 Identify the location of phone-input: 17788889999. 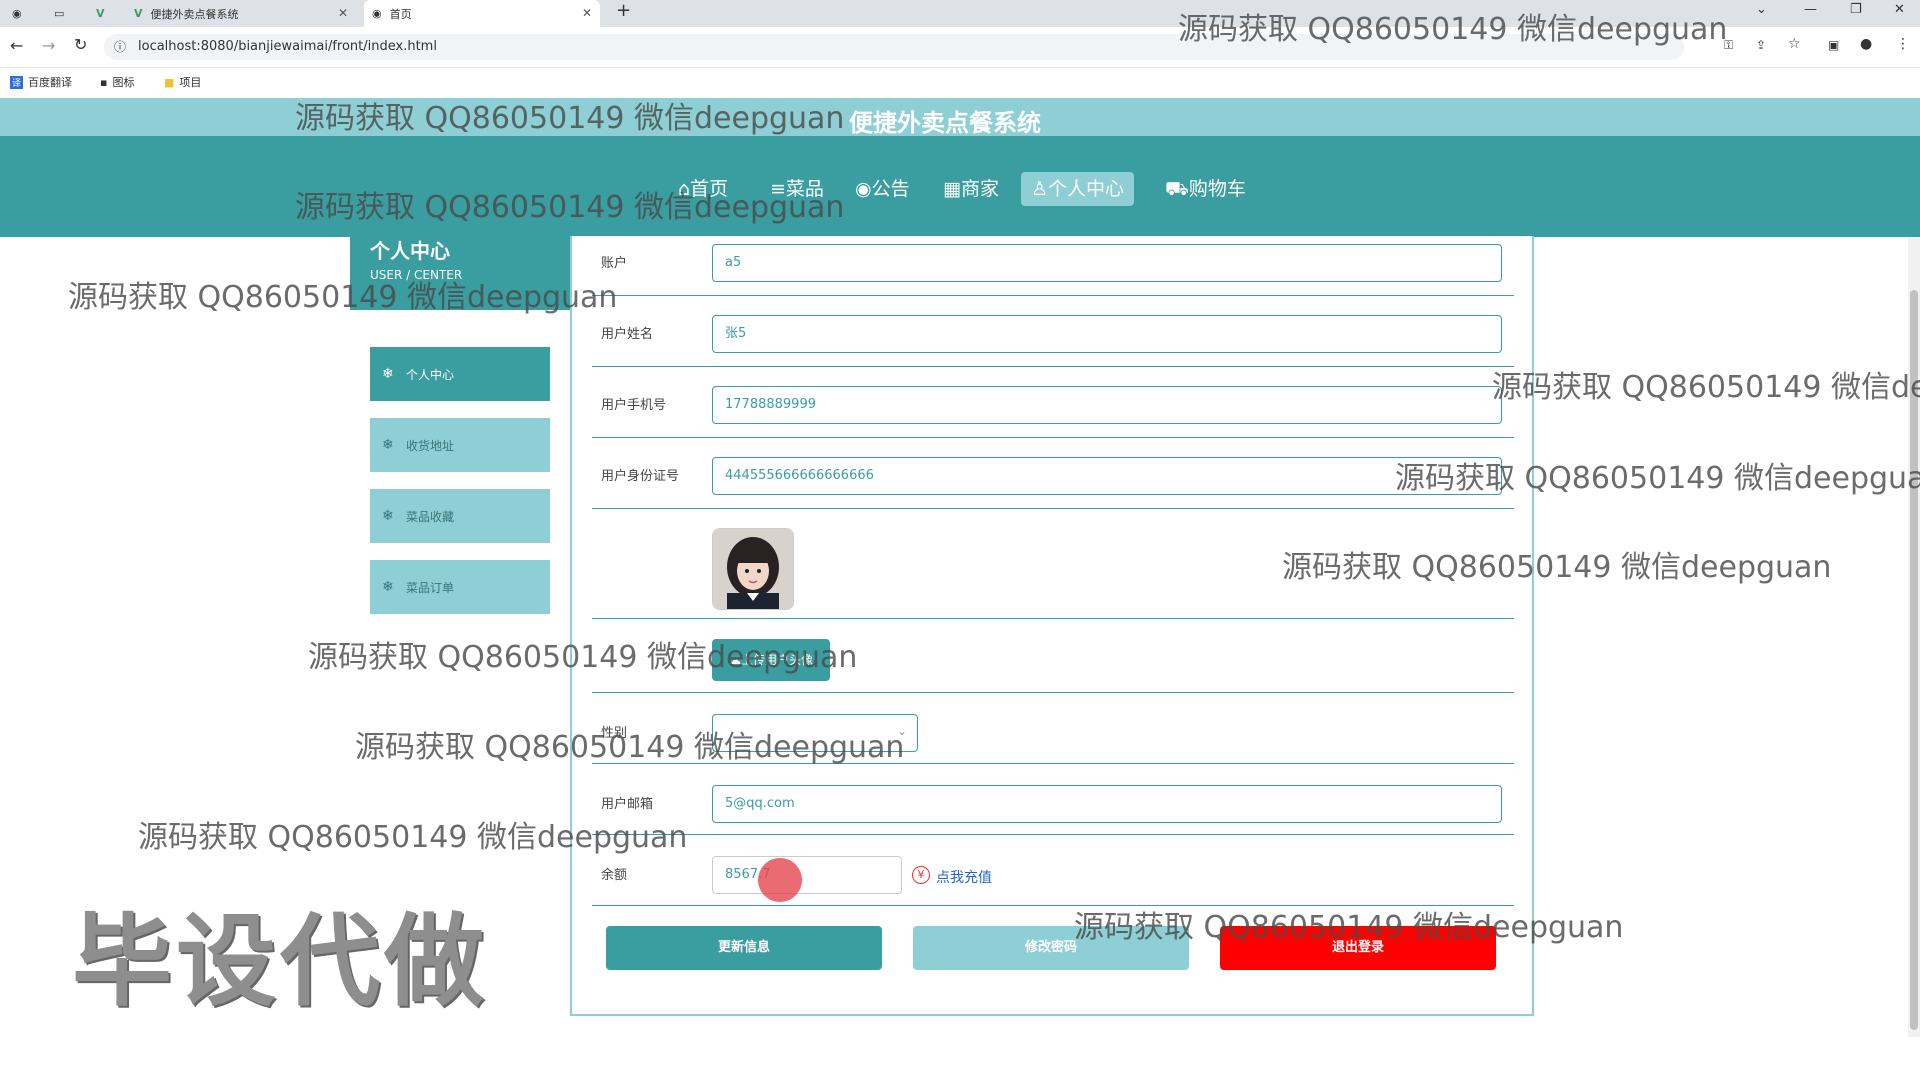
(1107, 405).